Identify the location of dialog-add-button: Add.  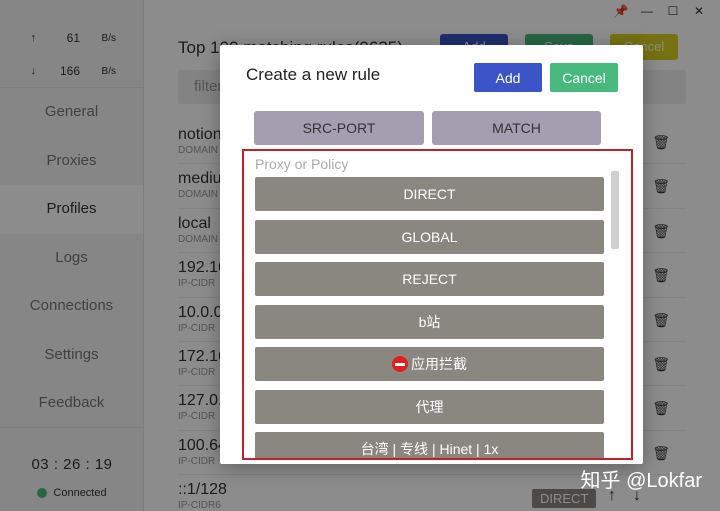
(508, 77).